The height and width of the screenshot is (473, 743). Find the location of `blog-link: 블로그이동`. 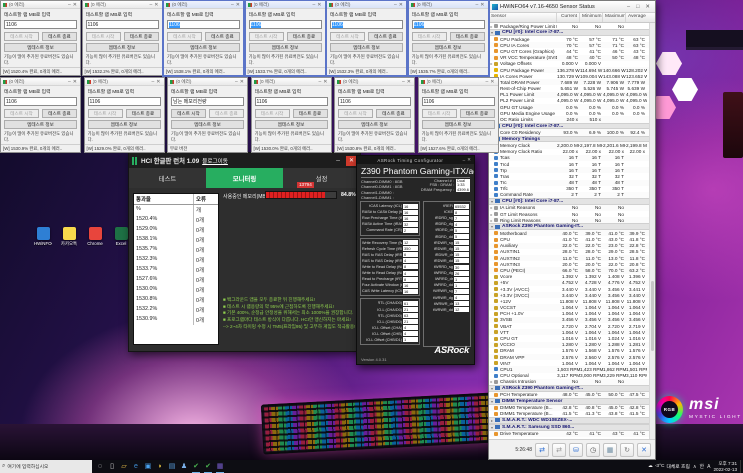

blog-link: 블로그이동 is located at coordinates (215, 161).